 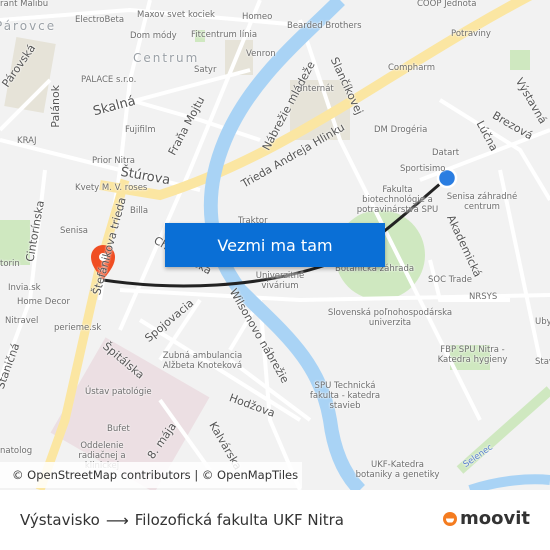 I want to click on poi-label: Prior Nitra, so click(x=113, y=161).